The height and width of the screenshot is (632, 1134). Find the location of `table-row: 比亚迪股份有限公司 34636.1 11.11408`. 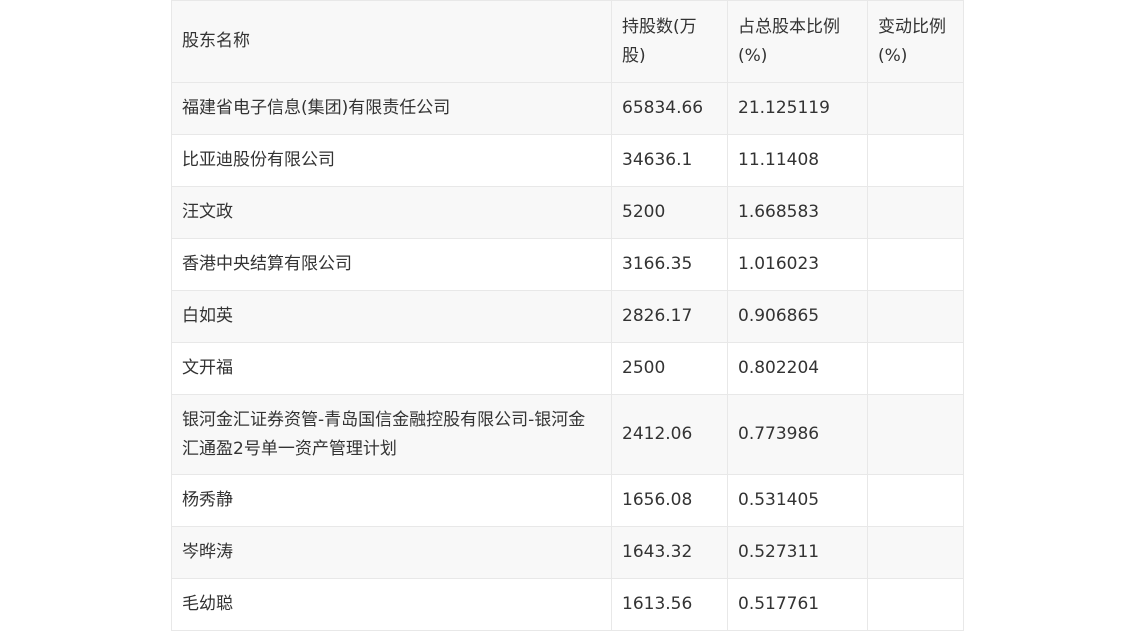

table-row: 比亚迪股份有限公司 34636.1 11.11408 is located at coordinates (567, 160).